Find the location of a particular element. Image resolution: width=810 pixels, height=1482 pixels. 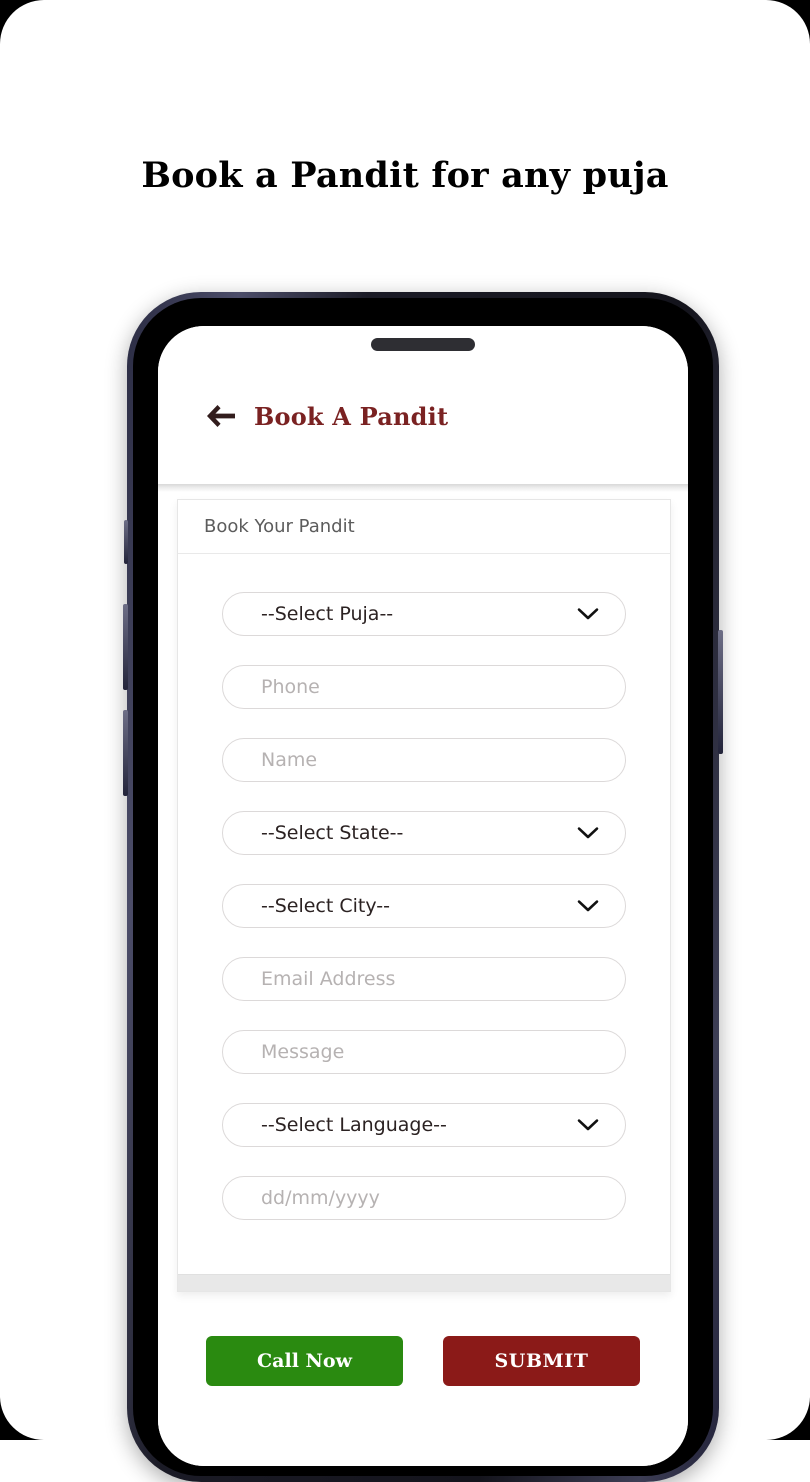

select-city-value: --Select City-- is located at coordinates (325, 905).